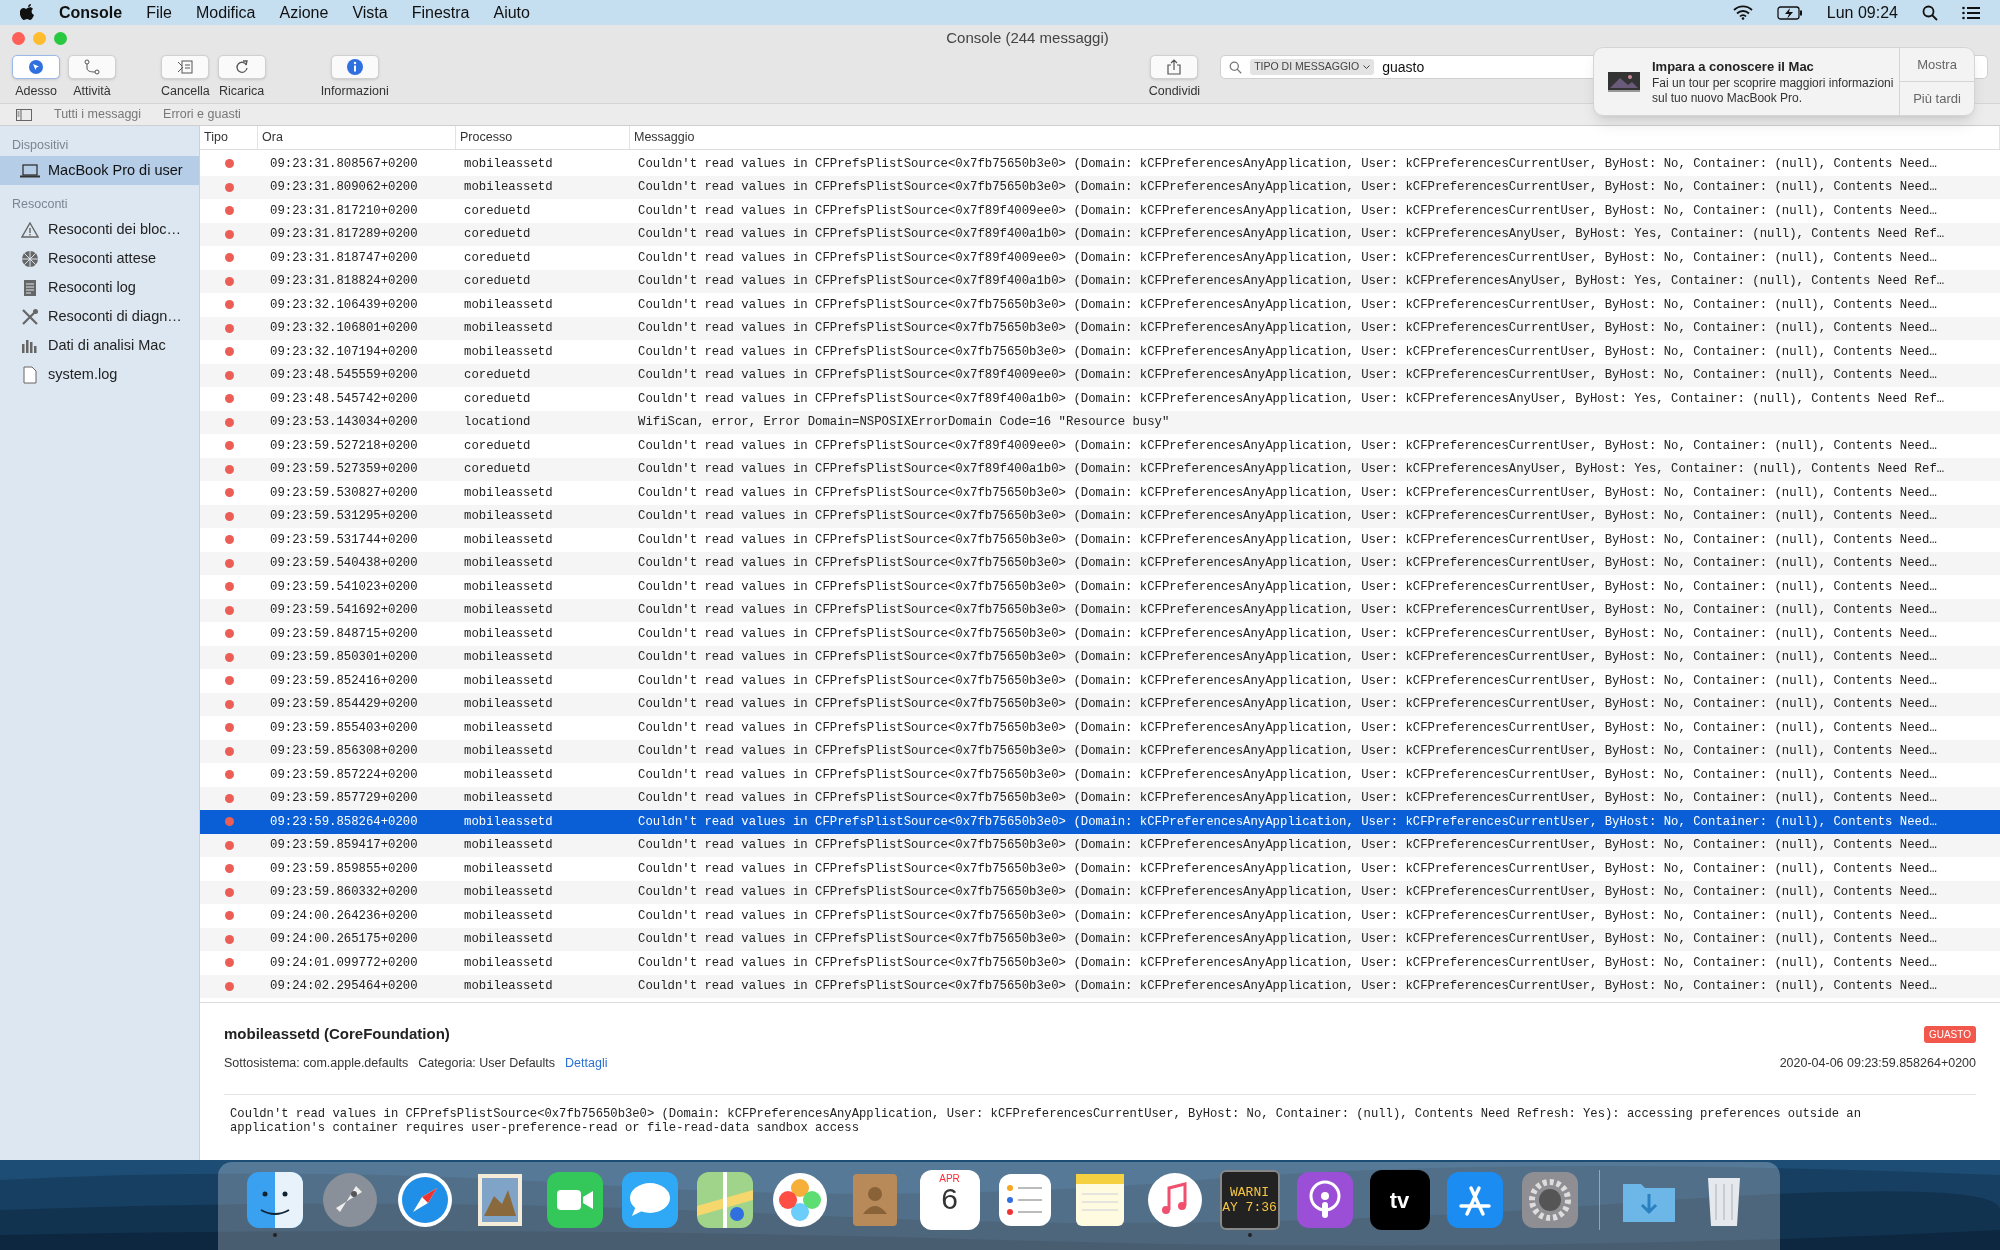 This screenshot has width=2000, height=1250. What do you see at coordinates (344, 587) in the screenshot?
I see `time-cell-text: 09:23:59.541023+0200` at bounding box center [344, 587].